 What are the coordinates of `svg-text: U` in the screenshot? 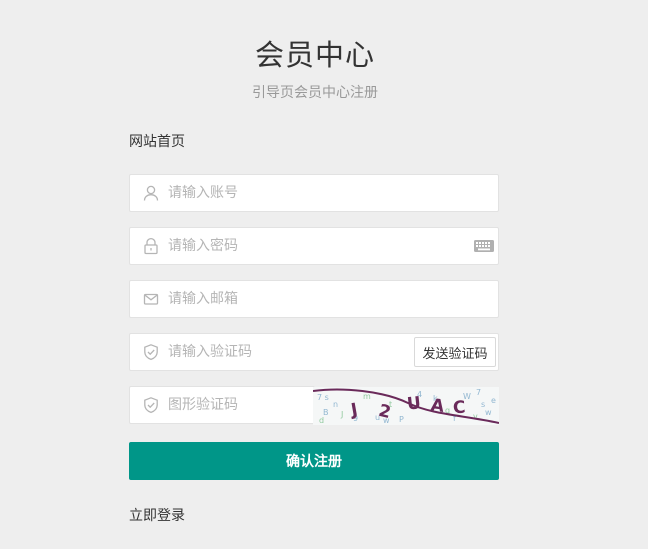 It's located at (414, 403).